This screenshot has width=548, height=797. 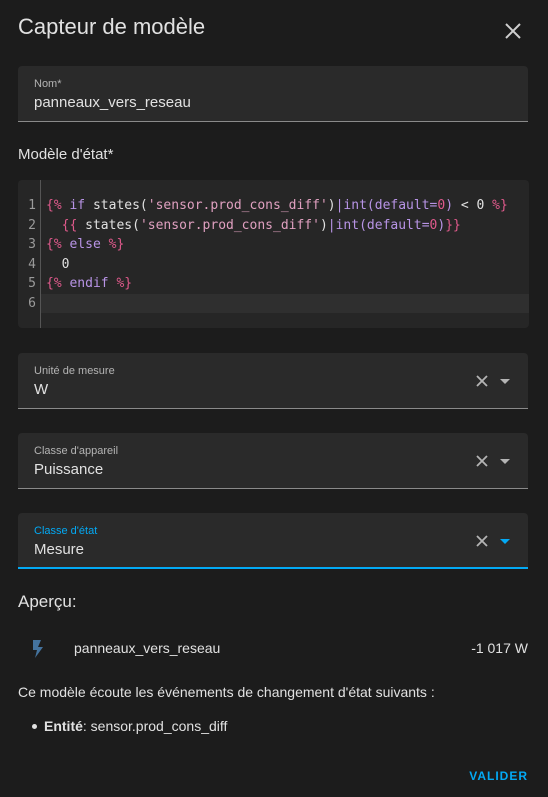 I want to click on preview-title: Aperçu:, so click(x=47, y=601).